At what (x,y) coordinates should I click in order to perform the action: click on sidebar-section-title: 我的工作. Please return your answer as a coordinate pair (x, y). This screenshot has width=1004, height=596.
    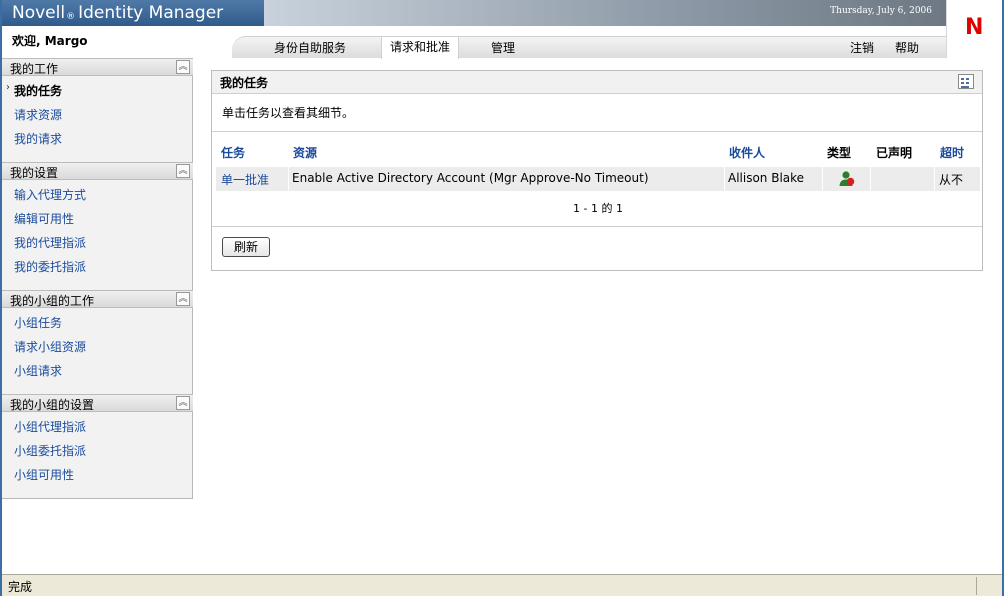
    Looking at the image, I should click on (34, 69).